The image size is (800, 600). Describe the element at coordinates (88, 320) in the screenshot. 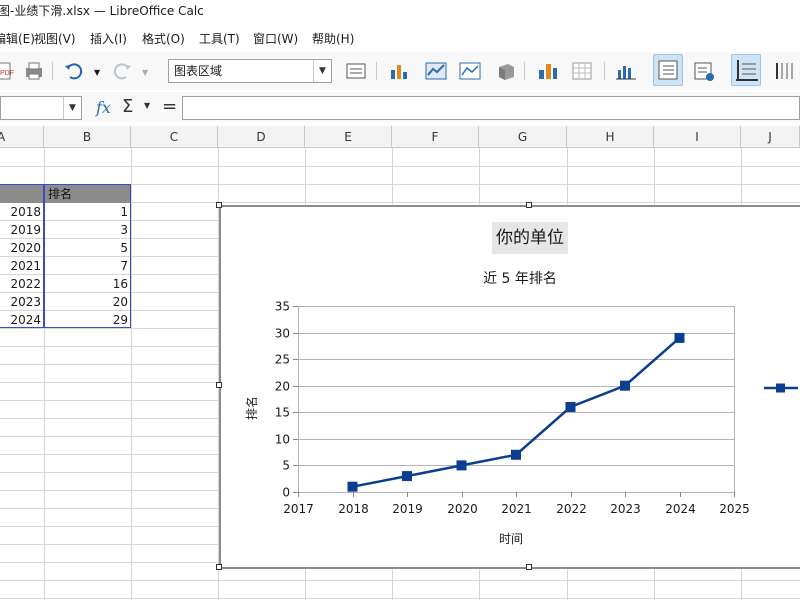

I see `cell-rank: 29` at that location.